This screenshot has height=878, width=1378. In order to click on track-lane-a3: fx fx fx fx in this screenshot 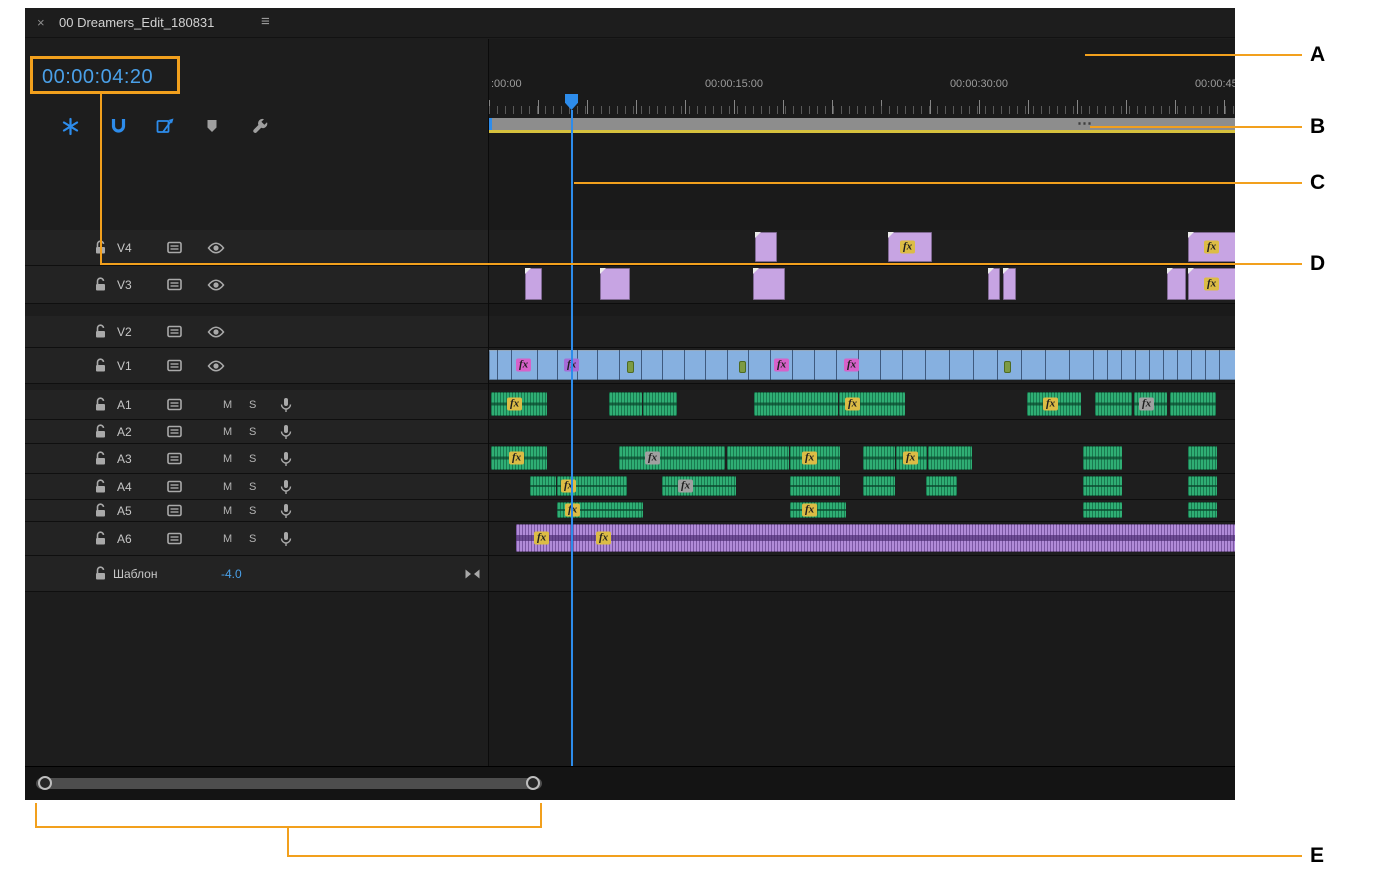, I will do `click(862, 459)`.